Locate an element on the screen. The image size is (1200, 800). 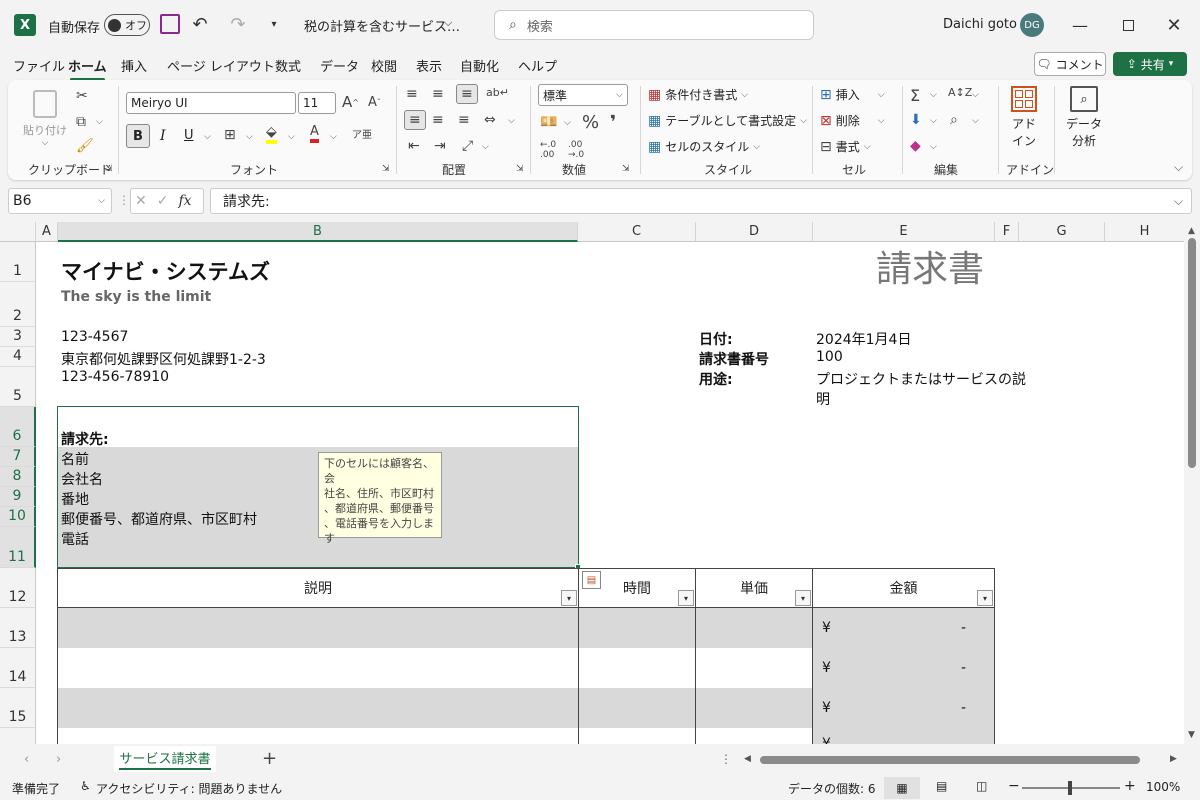
column-header-d: D is located at coordinates (754, 232).